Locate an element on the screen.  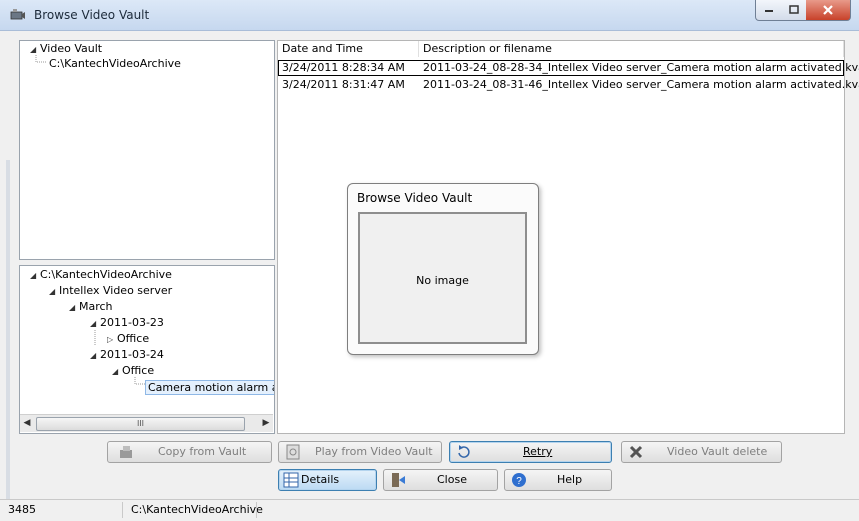
tree-item-camera-alarm: Camera motion alarm ac is located at coordinates (209, 387).